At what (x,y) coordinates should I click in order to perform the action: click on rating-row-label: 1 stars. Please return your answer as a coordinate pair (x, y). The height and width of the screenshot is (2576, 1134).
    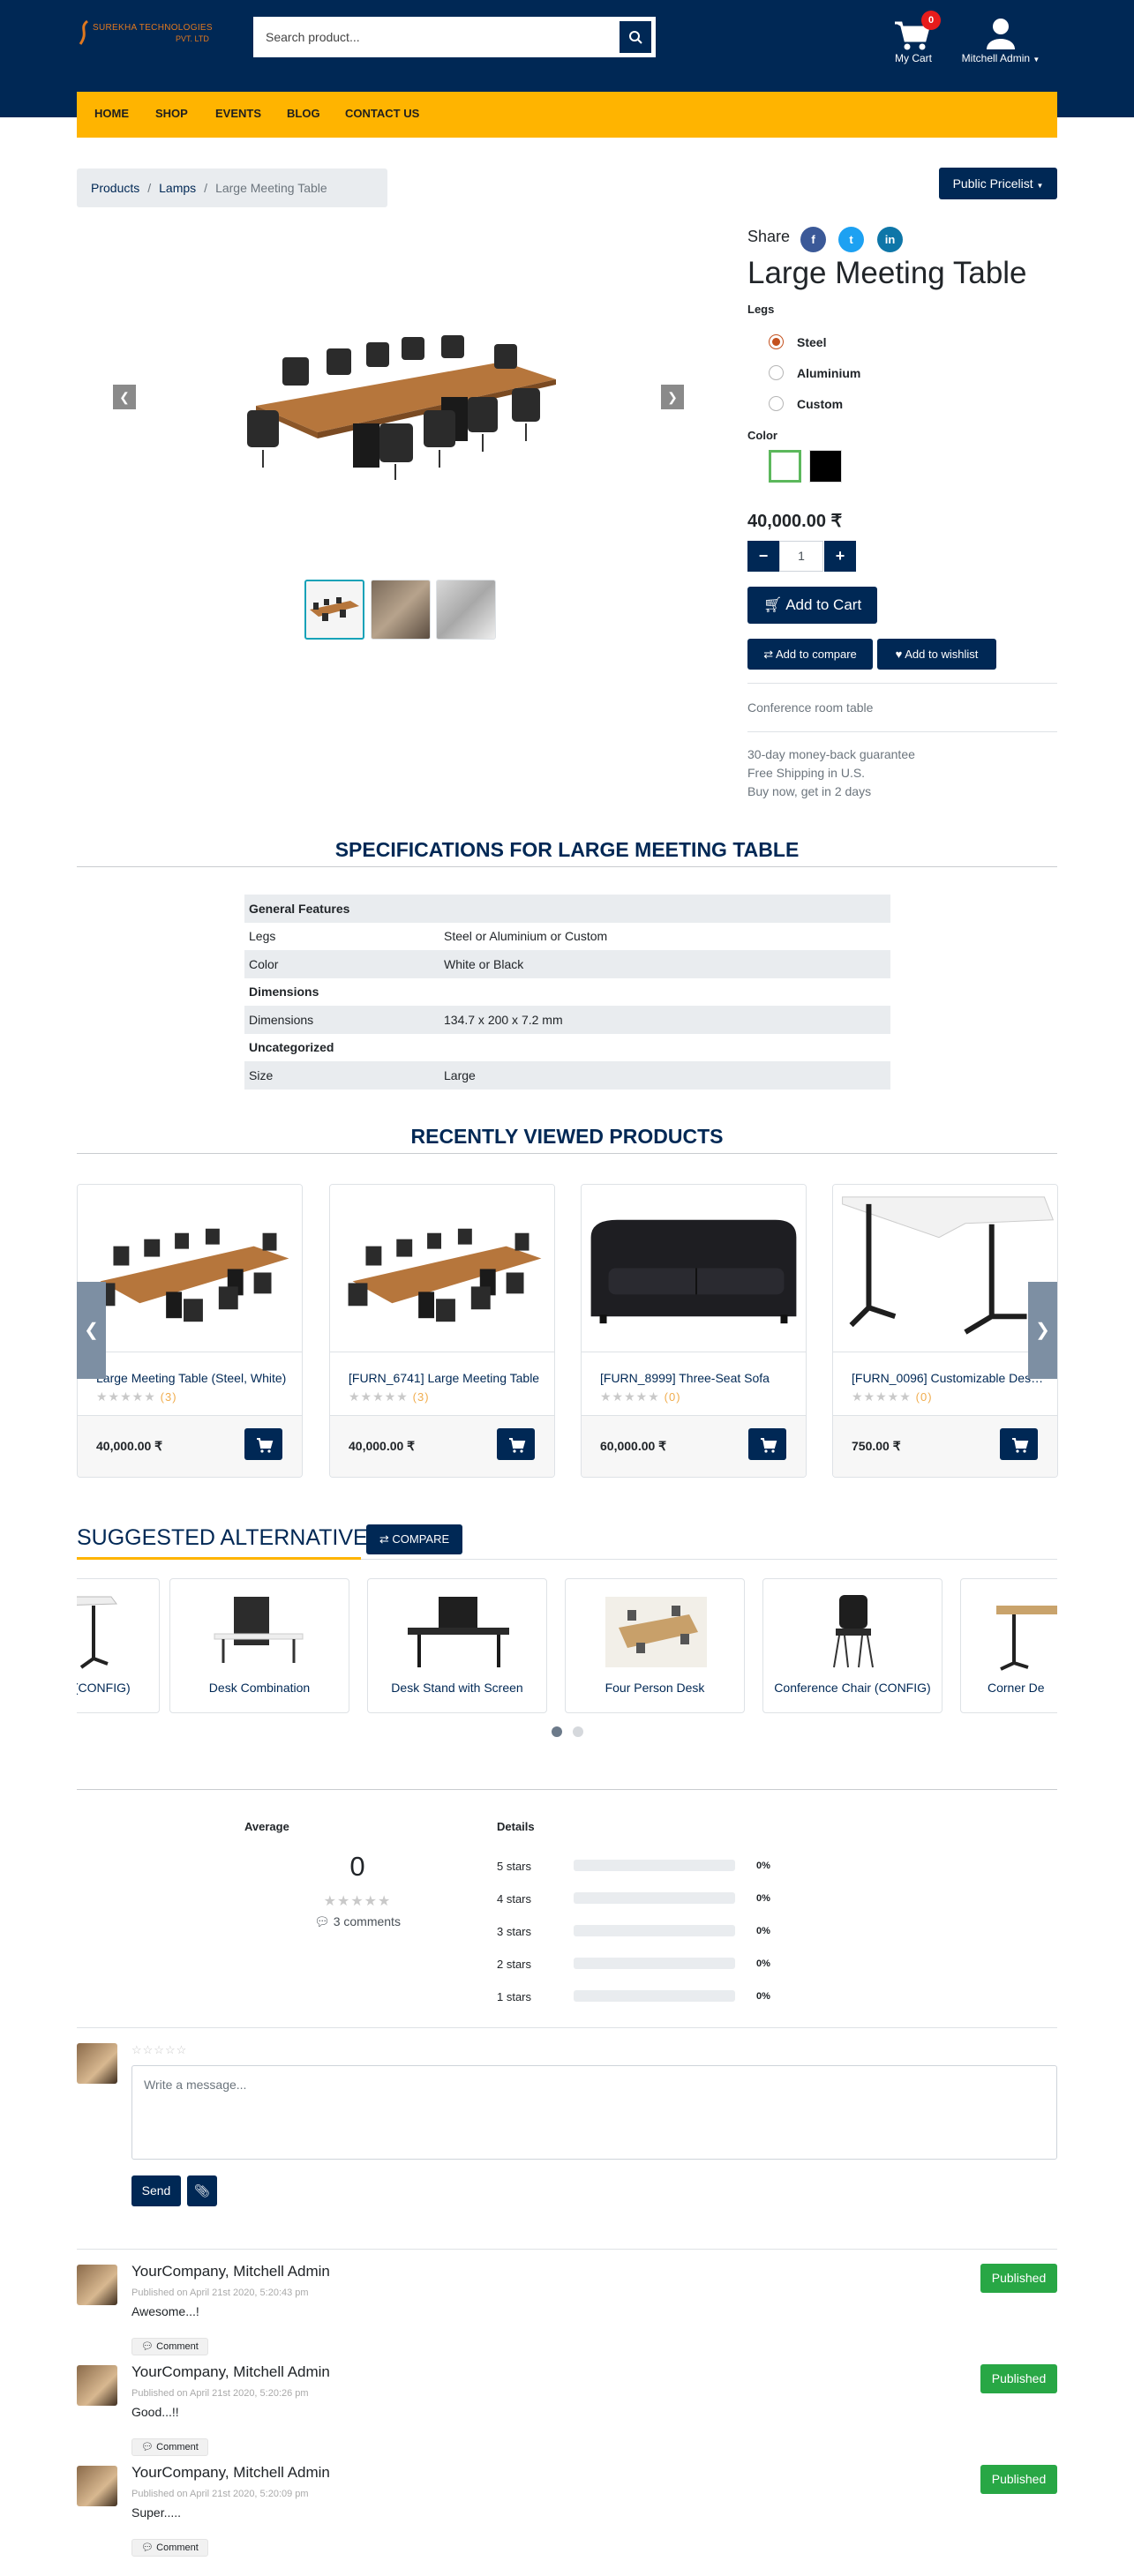
    Looking at the image, I should click on (514, 1996).